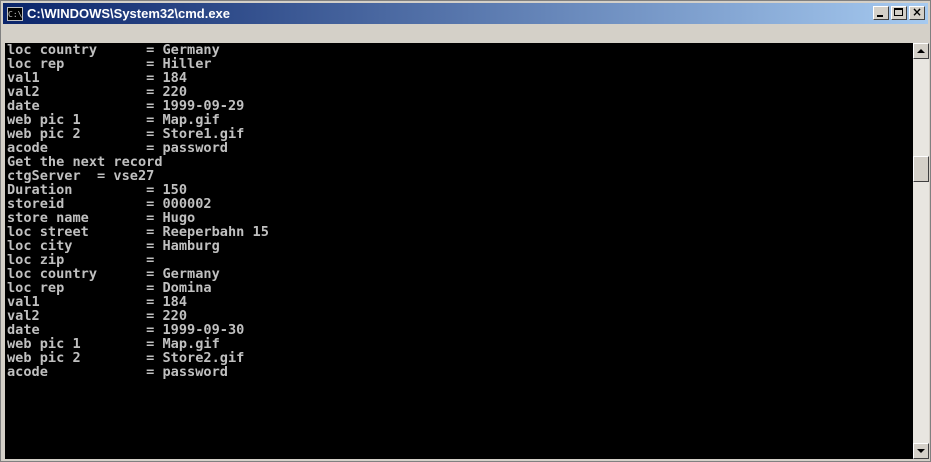  Describe the element at coordinates (15, 13) in the screenshot. I see `cmd-icon: C:\` at that location.